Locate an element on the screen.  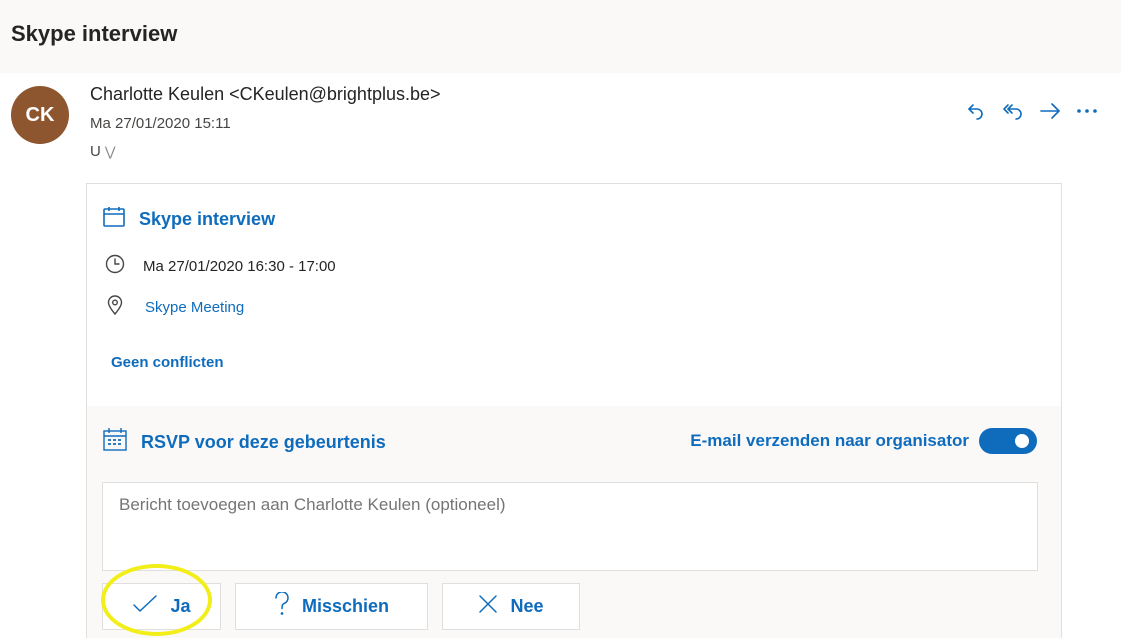
avatar: CK is located at coordinates (40, 115).